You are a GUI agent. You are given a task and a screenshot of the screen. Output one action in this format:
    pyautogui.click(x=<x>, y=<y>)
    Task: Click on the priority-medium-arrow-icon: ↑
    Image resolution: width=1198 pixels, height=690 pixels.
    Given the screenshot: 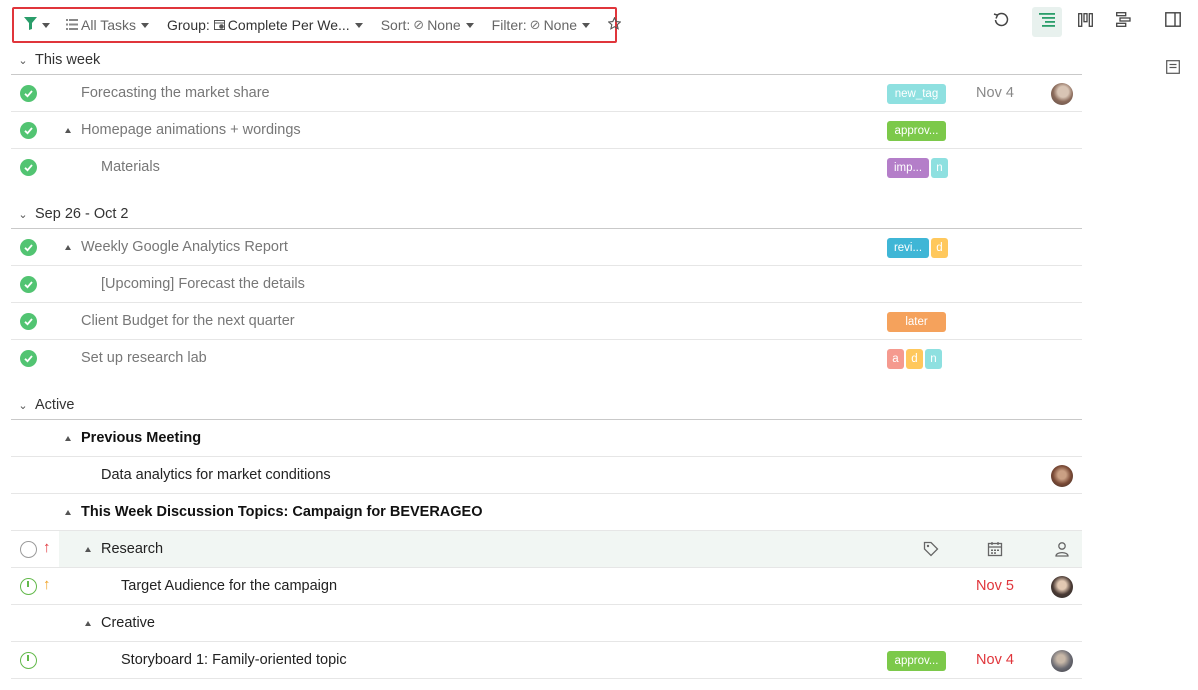 What is the action you would take?
    pyautogui.click(x=47, y=584)
    